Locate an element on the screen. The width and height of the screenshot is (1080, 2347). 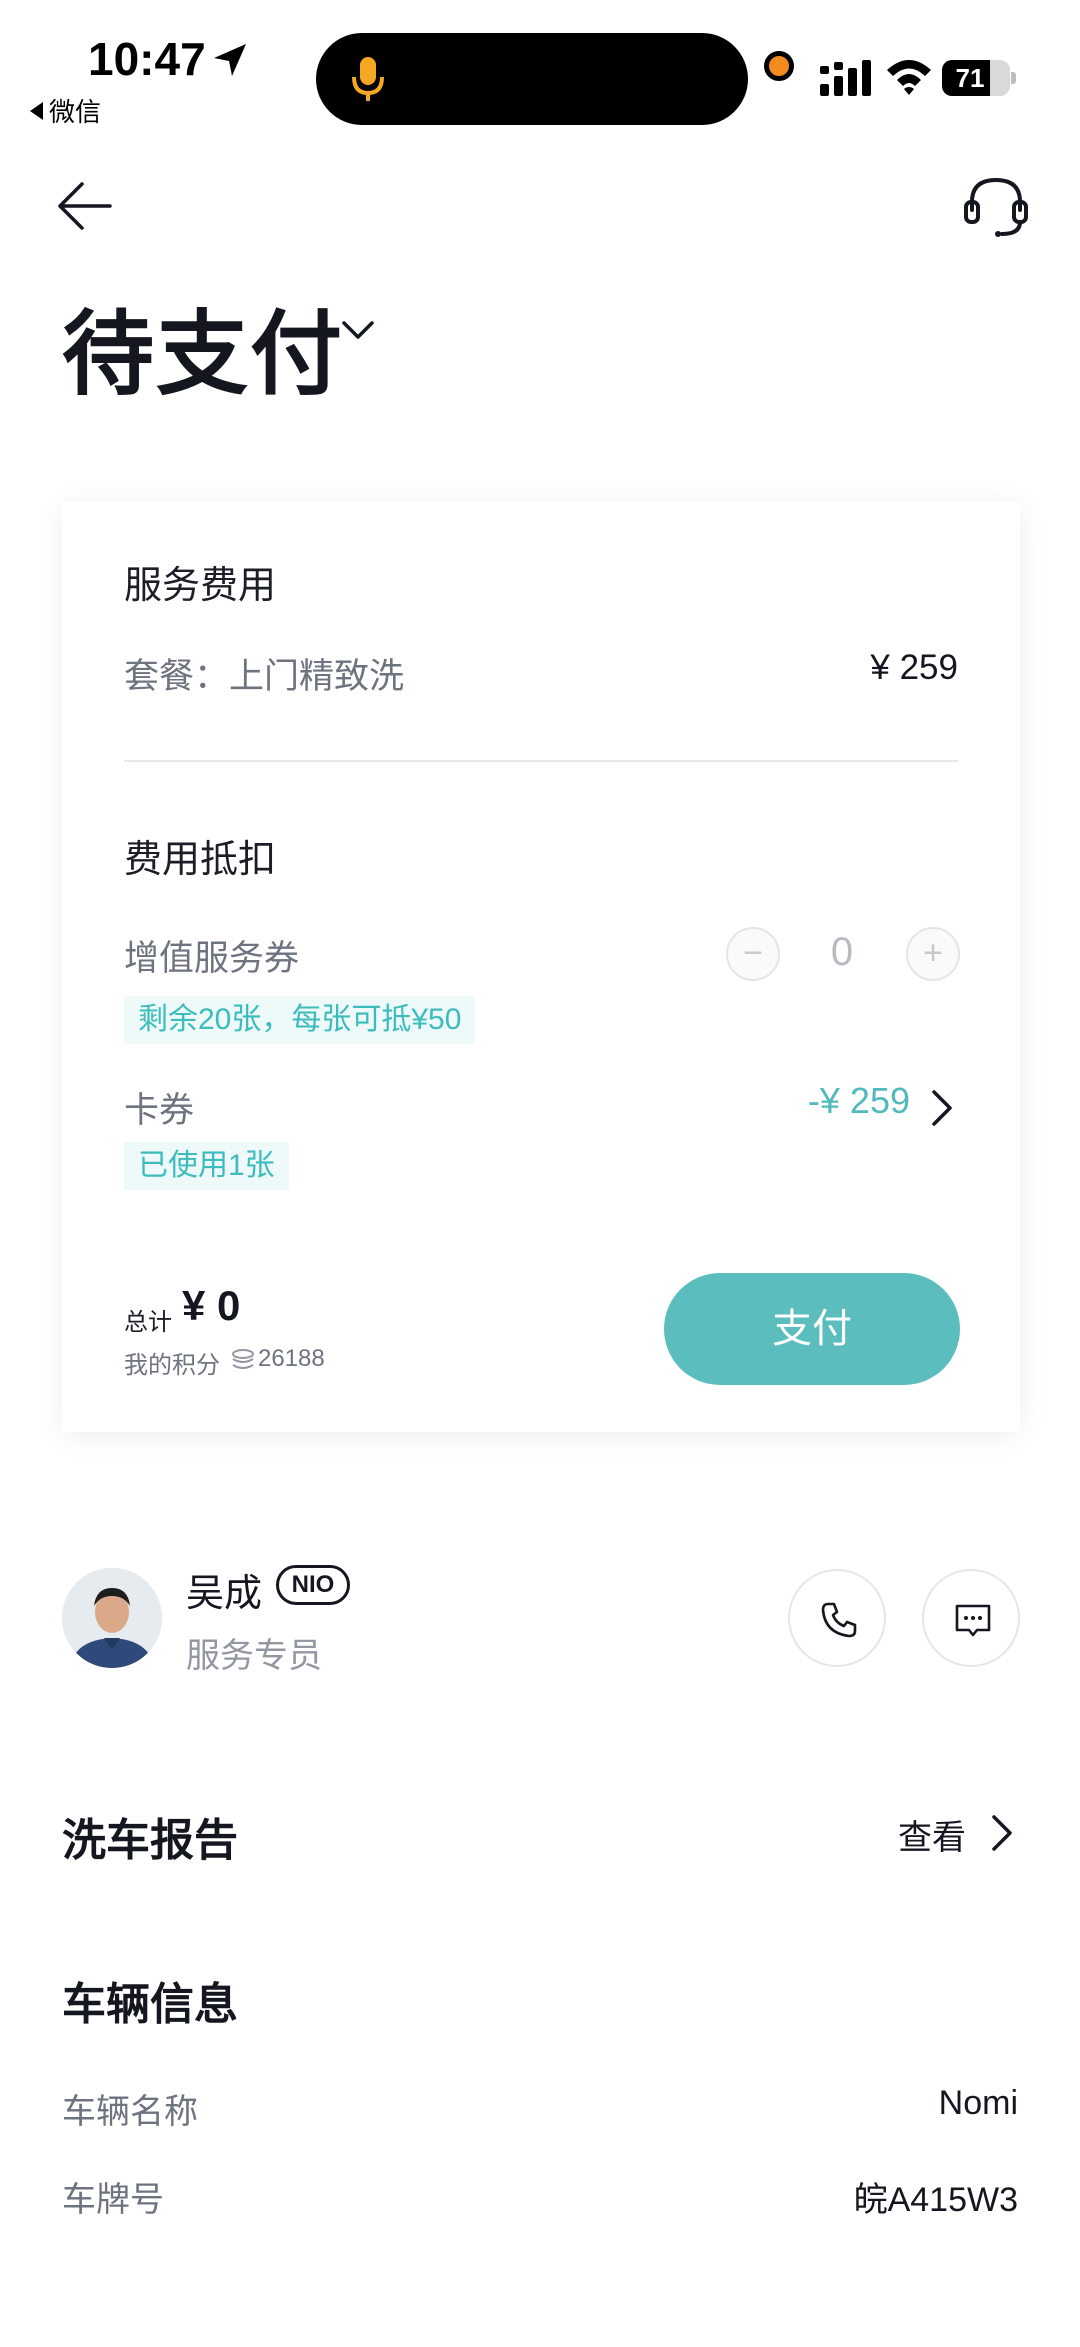
voucher-remaining-tag: 剩余20张，每张可抵¥50 is located at coordinates (300, 1020).